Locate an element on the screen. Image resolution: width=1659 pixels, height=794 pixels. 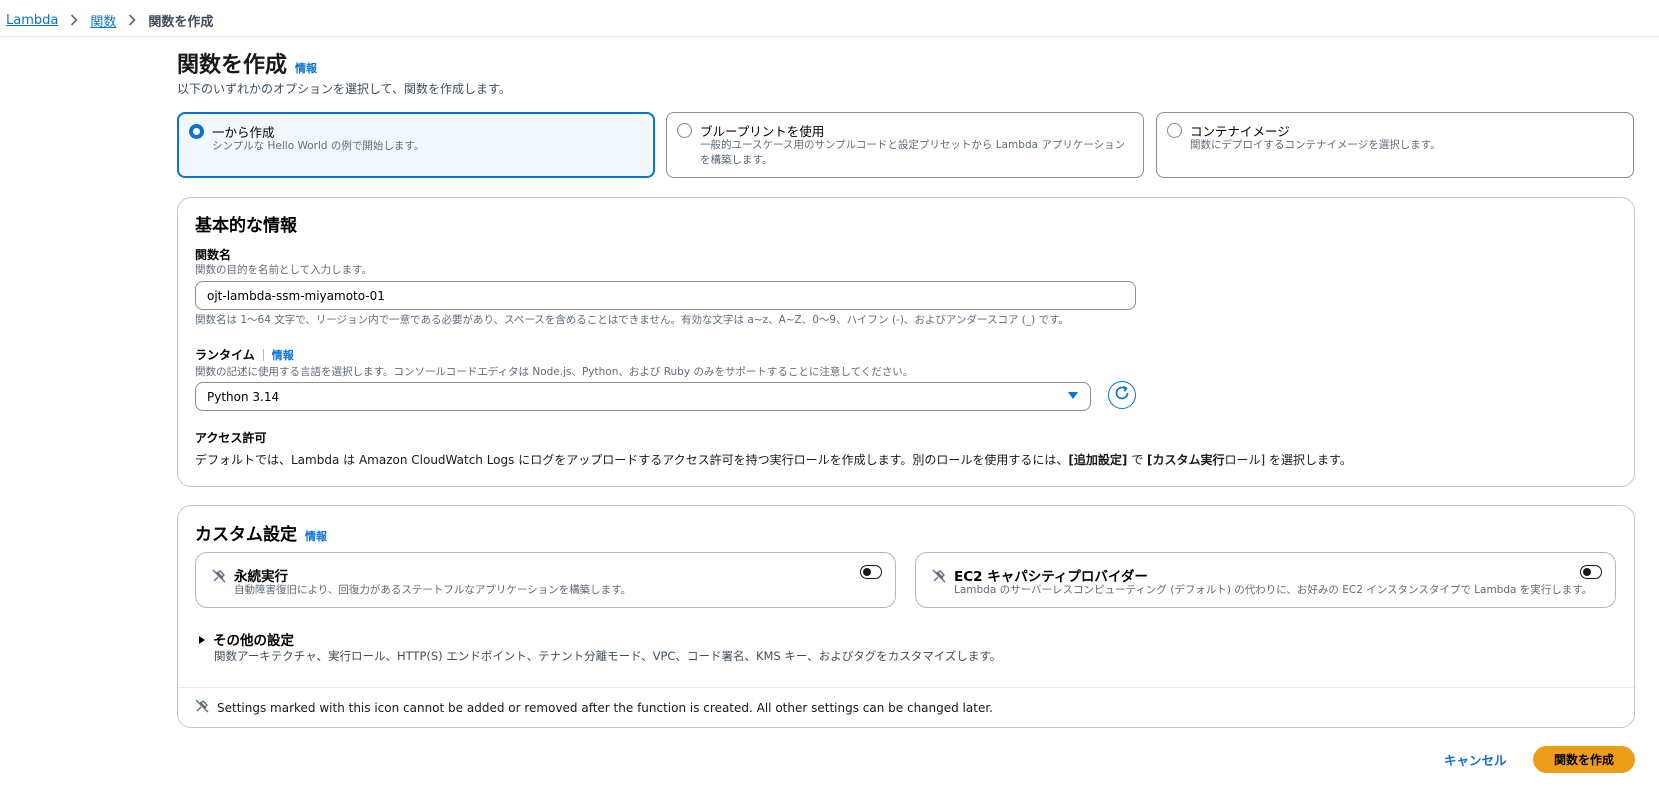
page-title: 関数を作成 情報 is located at coordinates (247, 63).